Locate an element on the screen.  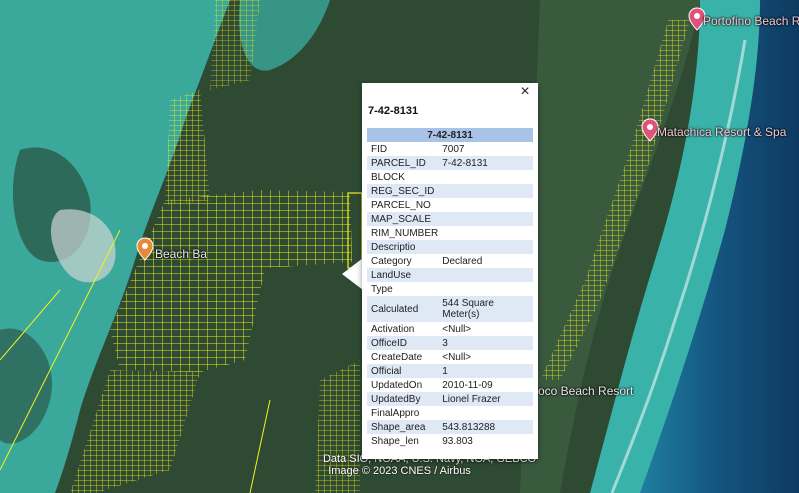
table-row: UpdatedOn 2010-11-09 is located at coordinates (450, 385).